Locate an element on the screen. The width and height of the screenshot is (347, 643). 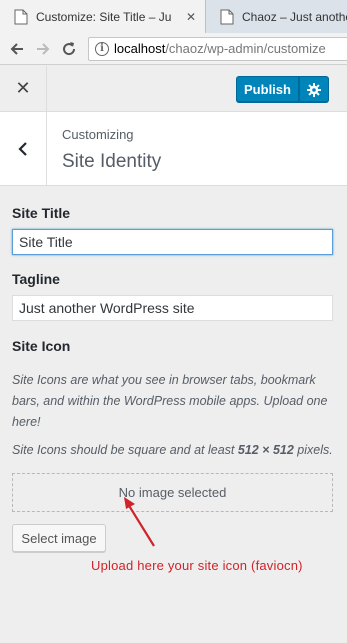
size-note-text: Site Icons should be square and at least is located at coordinates (125, 450).